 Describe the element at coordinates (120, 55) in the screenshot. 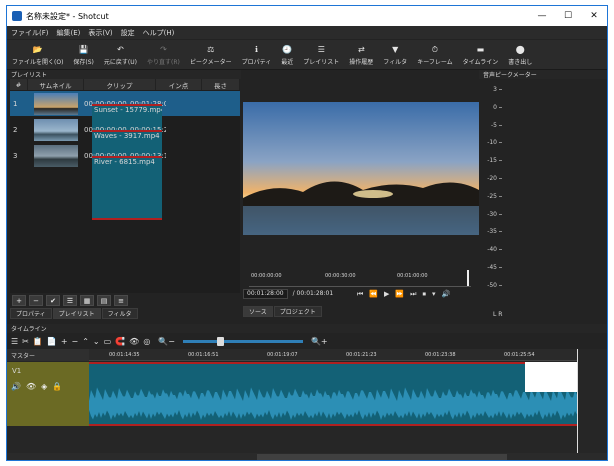

I see `toolbar-undo-button: ↶ 元に戻す(U)` at that location.